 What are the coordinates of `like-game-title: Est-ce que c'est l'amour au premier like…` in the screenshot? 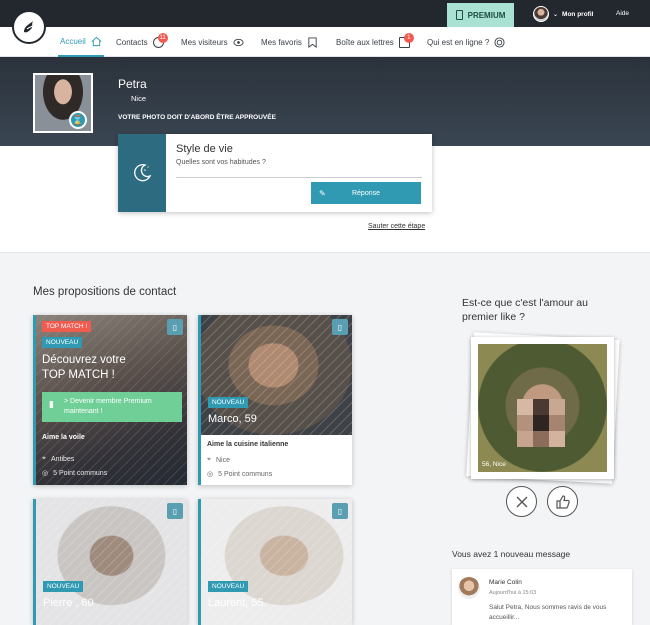 It's located at (525, 310).